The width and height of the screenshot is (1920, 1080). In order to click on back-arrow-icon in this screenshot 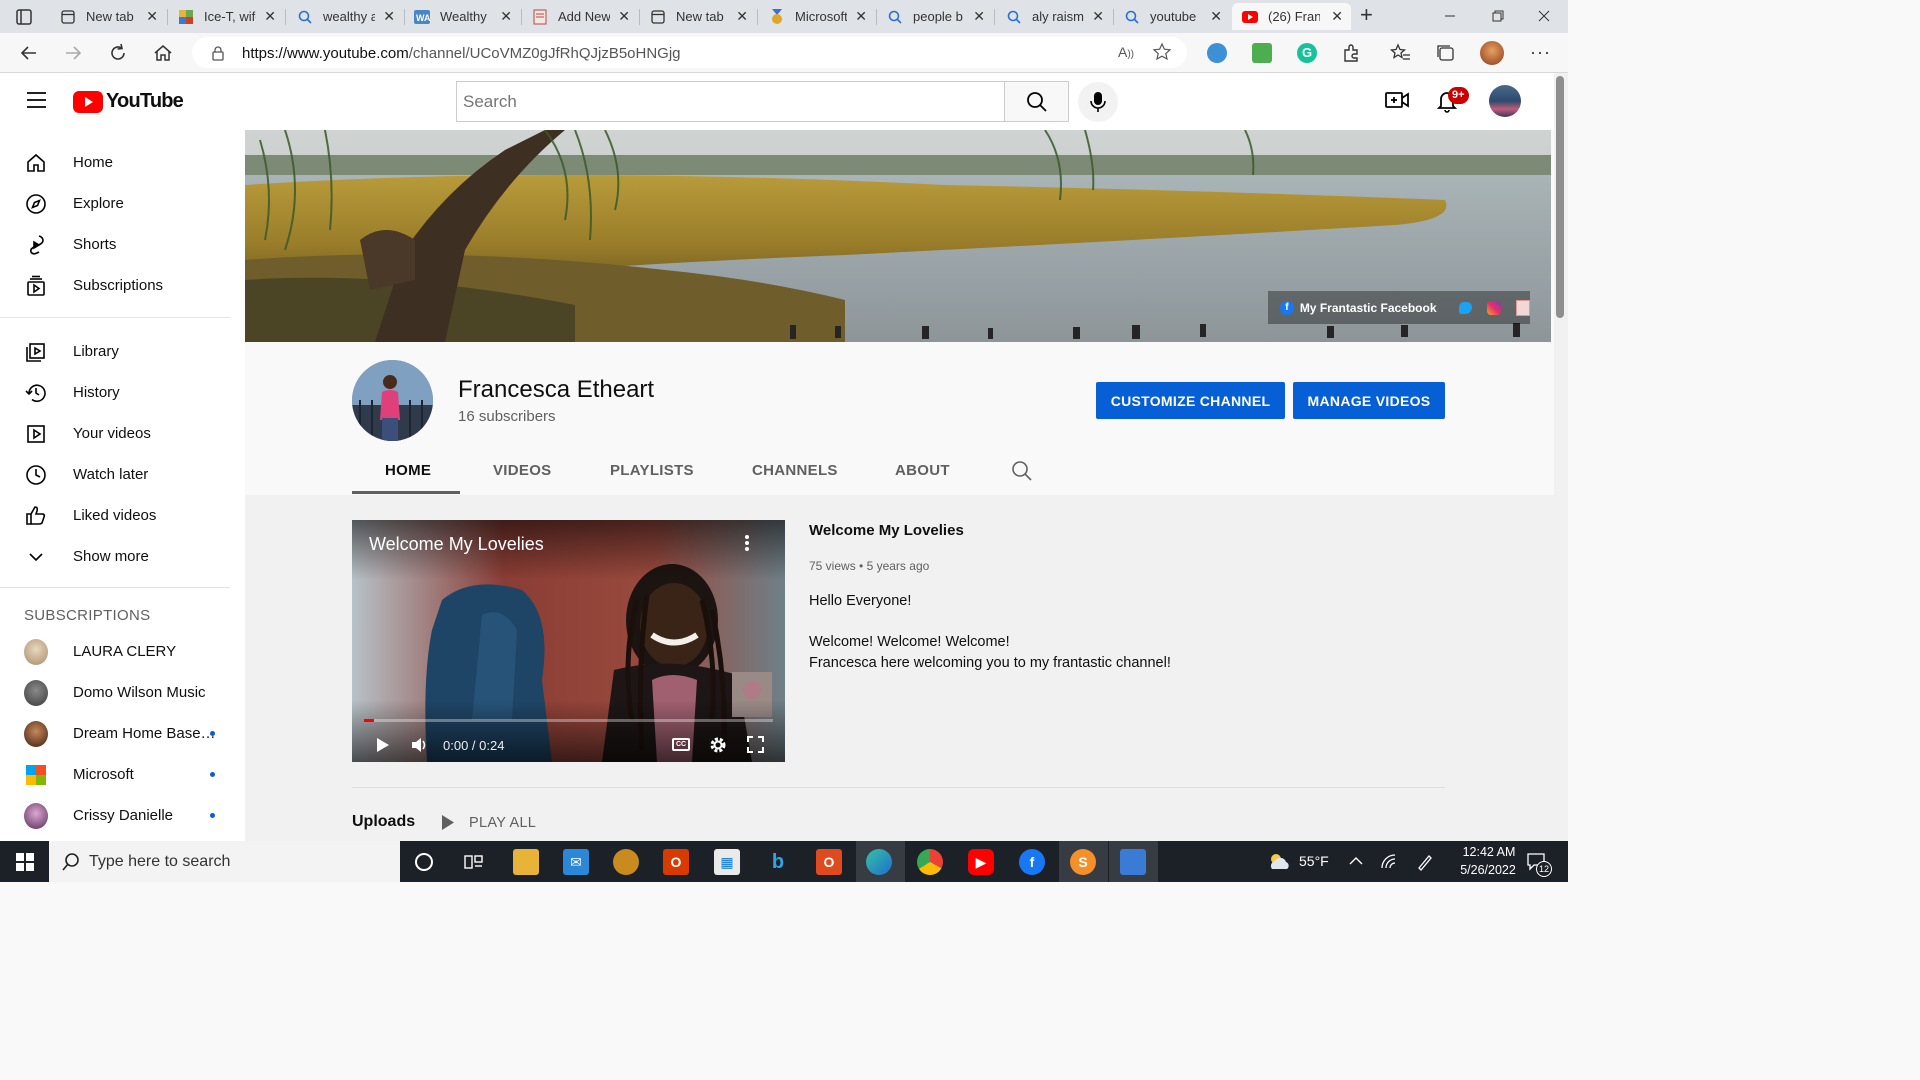, I will do `click(29, 53)`.